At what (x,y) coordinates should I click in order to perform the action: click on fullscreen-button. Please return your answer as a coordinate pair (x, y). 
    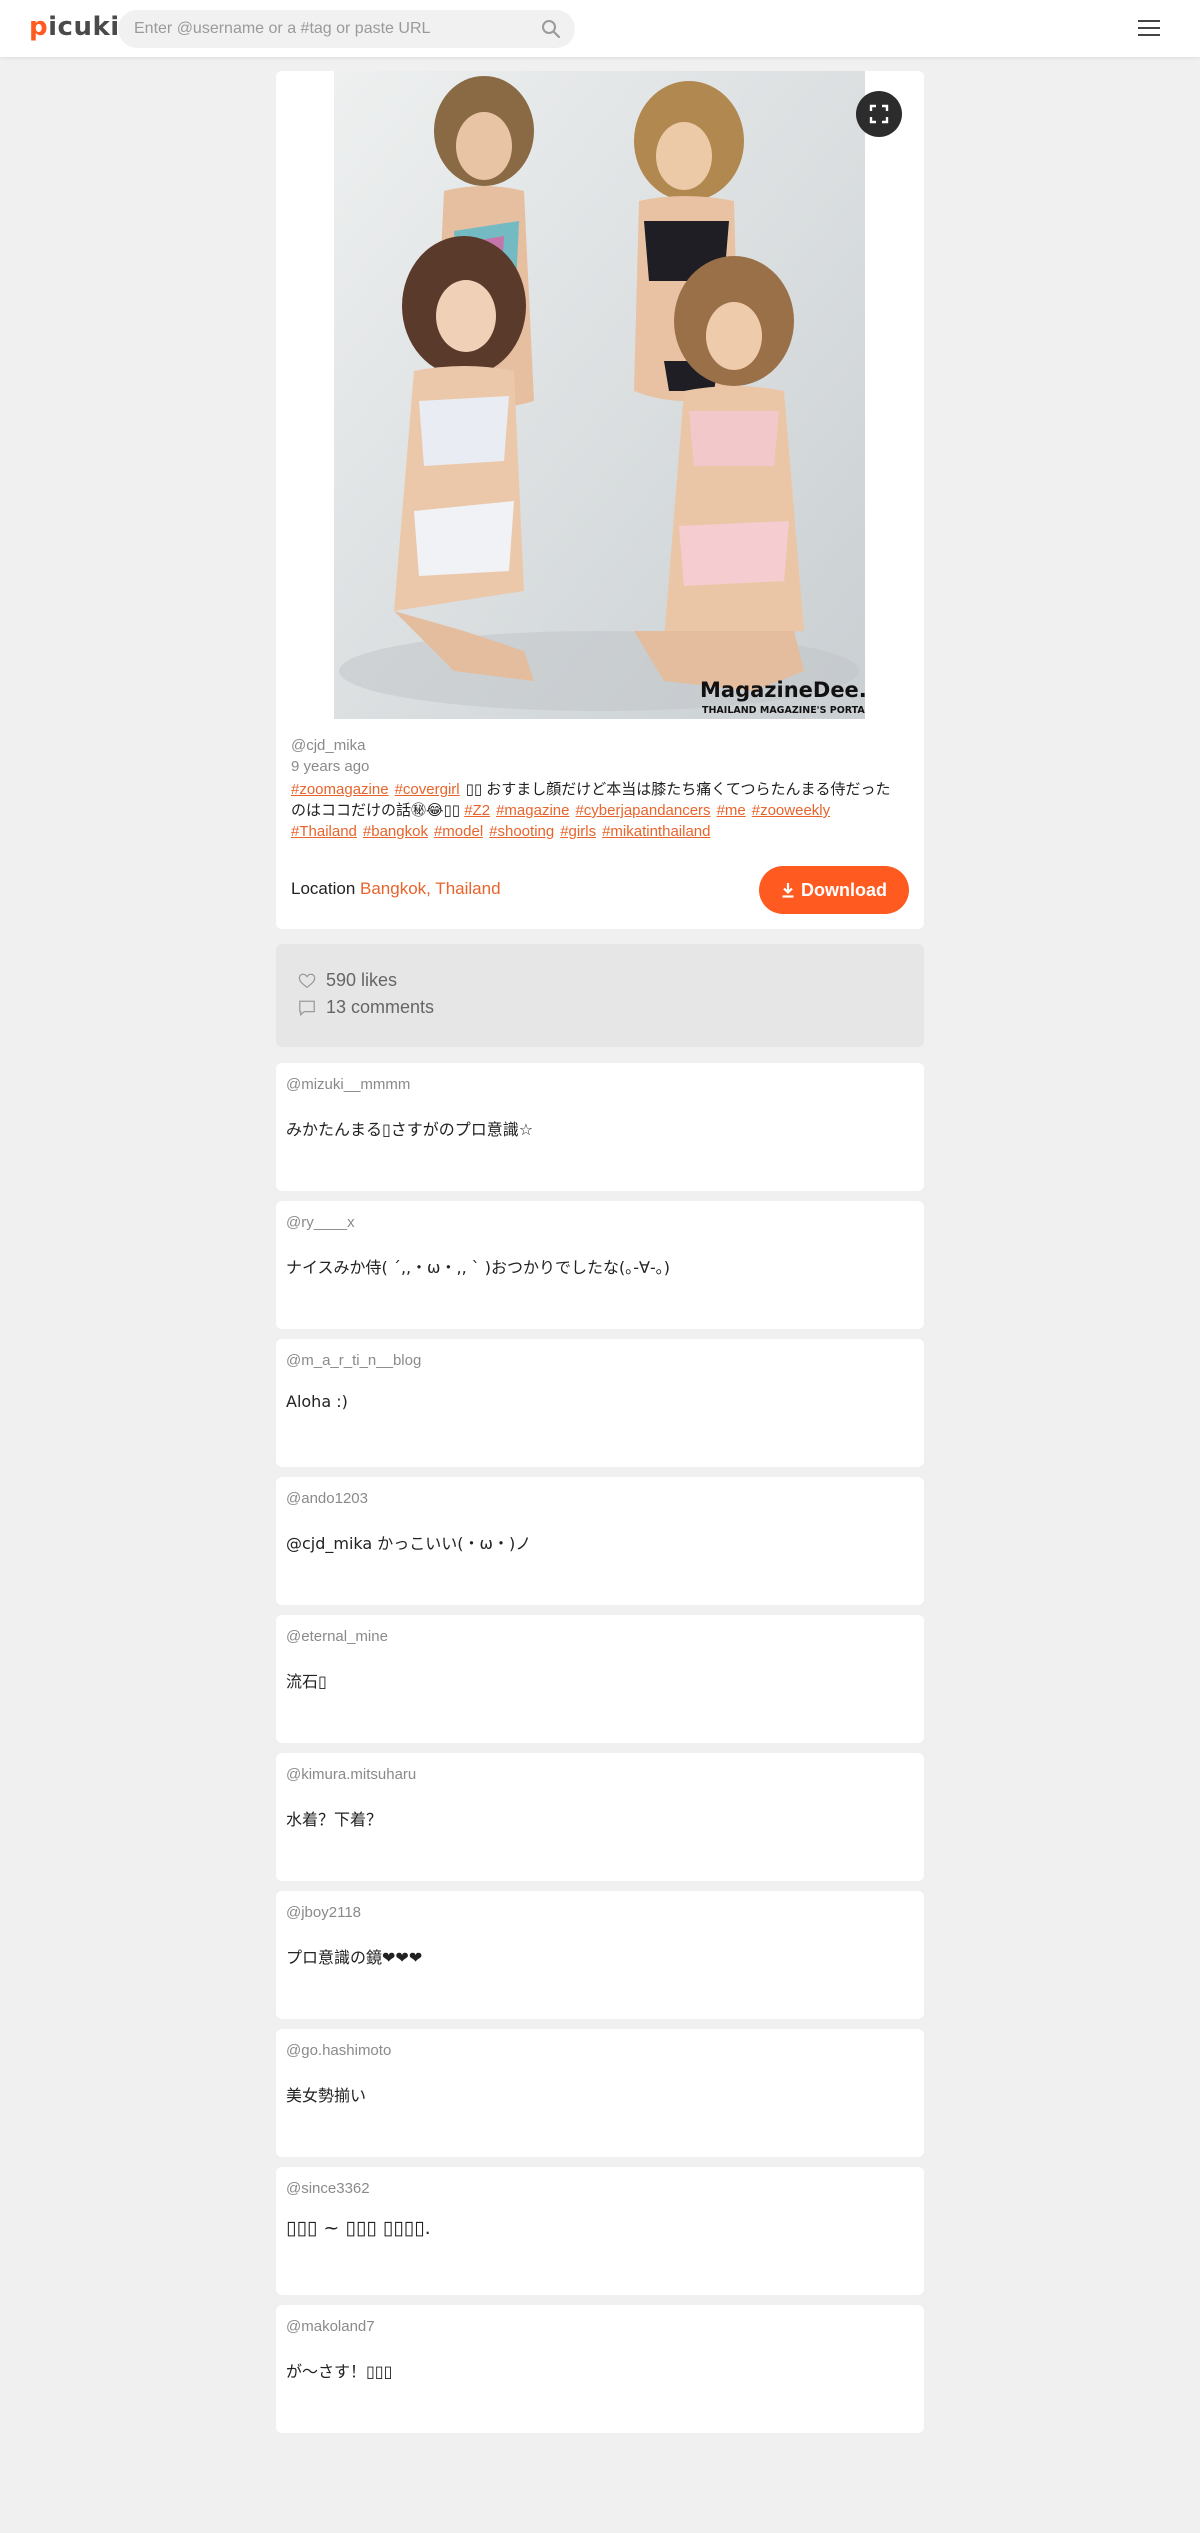
    Looking at the image, I should click on (879, 114).